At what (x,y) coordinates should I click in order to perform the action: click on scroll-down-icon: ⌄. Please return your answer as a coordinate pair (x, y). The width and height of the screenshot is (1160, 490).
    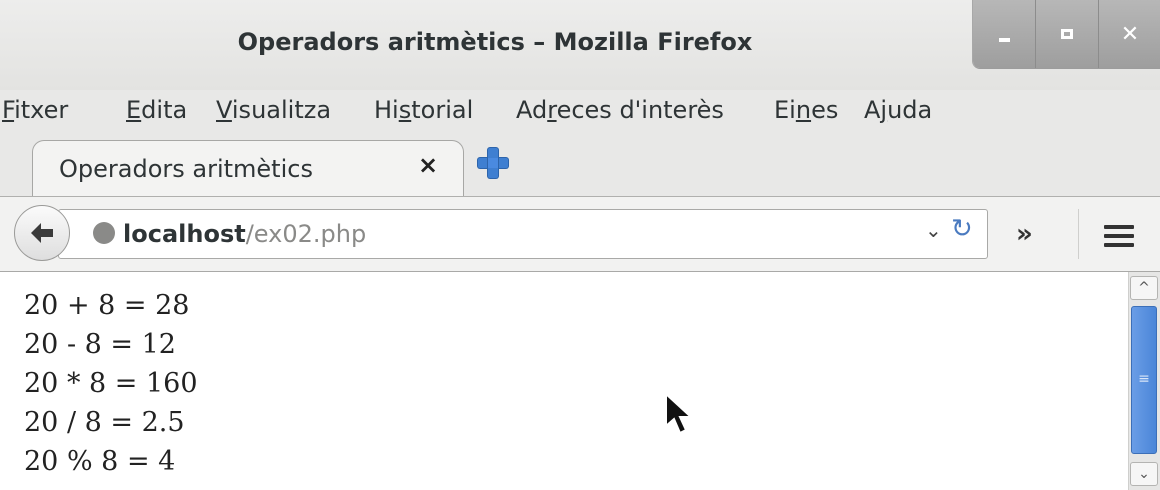
    Looking at the image, I should click on (1144, 474).